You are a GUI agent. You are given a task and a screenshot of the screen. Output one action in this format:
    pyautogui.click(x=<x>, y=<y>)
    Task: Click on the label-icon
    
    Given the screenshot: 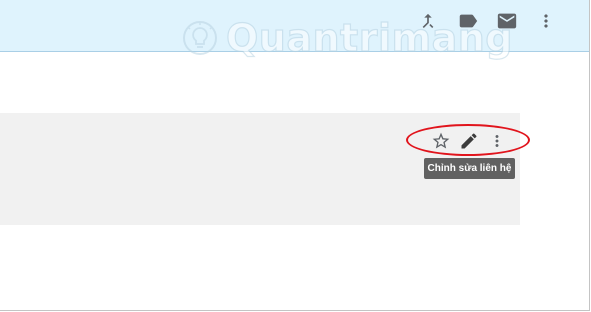 What is the action you would take?
    pyautogui.click(x=468, y=21)
    